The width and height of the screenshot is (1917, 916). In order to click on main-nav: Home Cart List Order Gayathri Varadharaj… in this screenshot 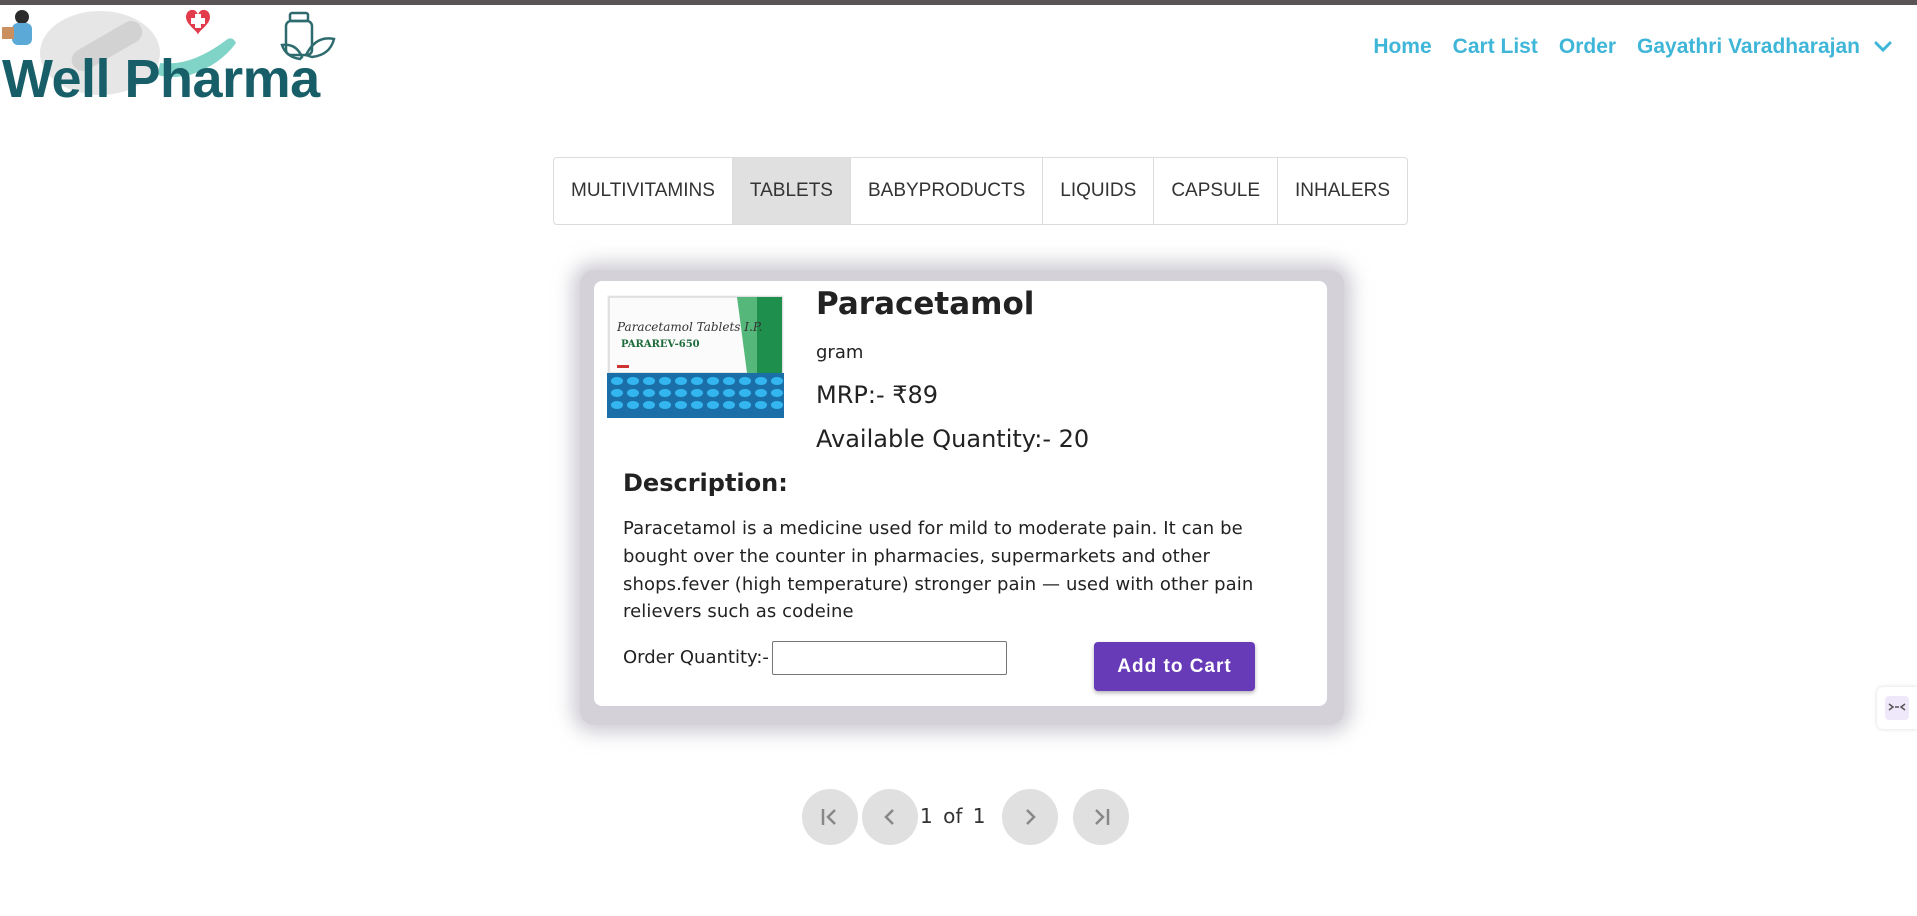, I will do `click(1622, 47)`.